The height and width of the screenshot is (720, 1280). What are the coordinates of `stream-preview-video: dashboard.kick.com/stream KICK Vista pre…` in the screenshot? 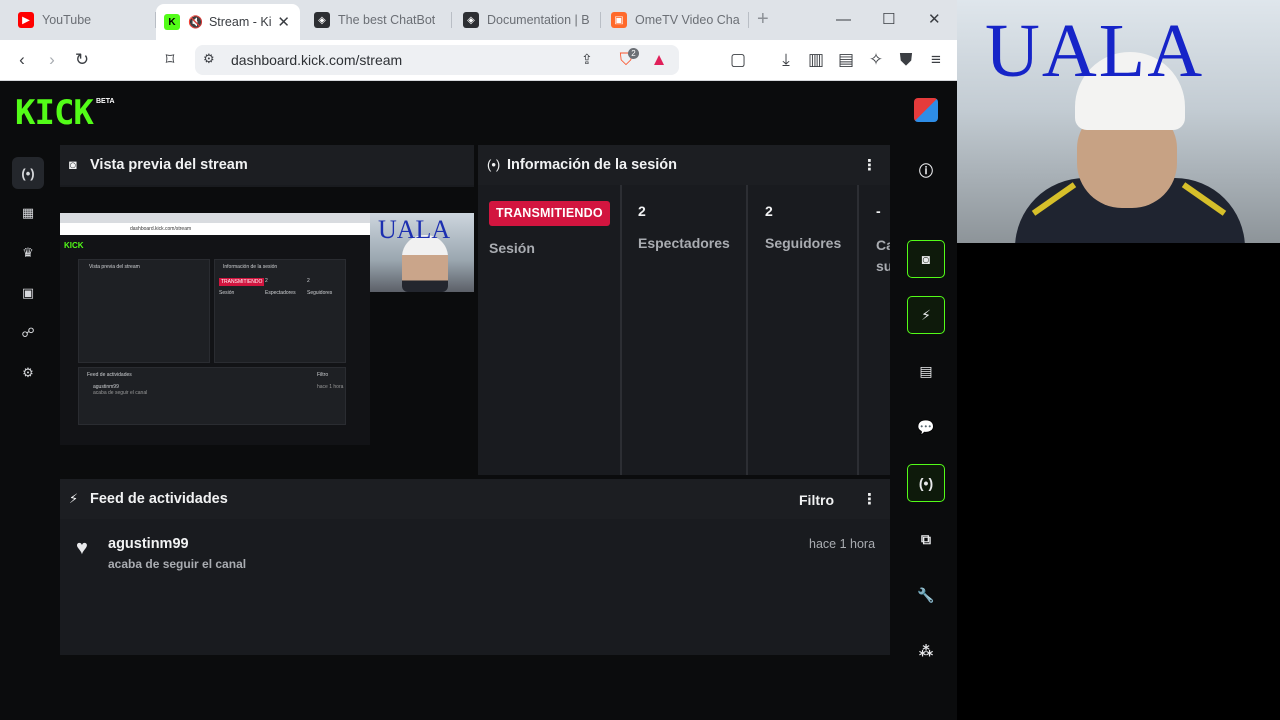 It's located at (267, 329).